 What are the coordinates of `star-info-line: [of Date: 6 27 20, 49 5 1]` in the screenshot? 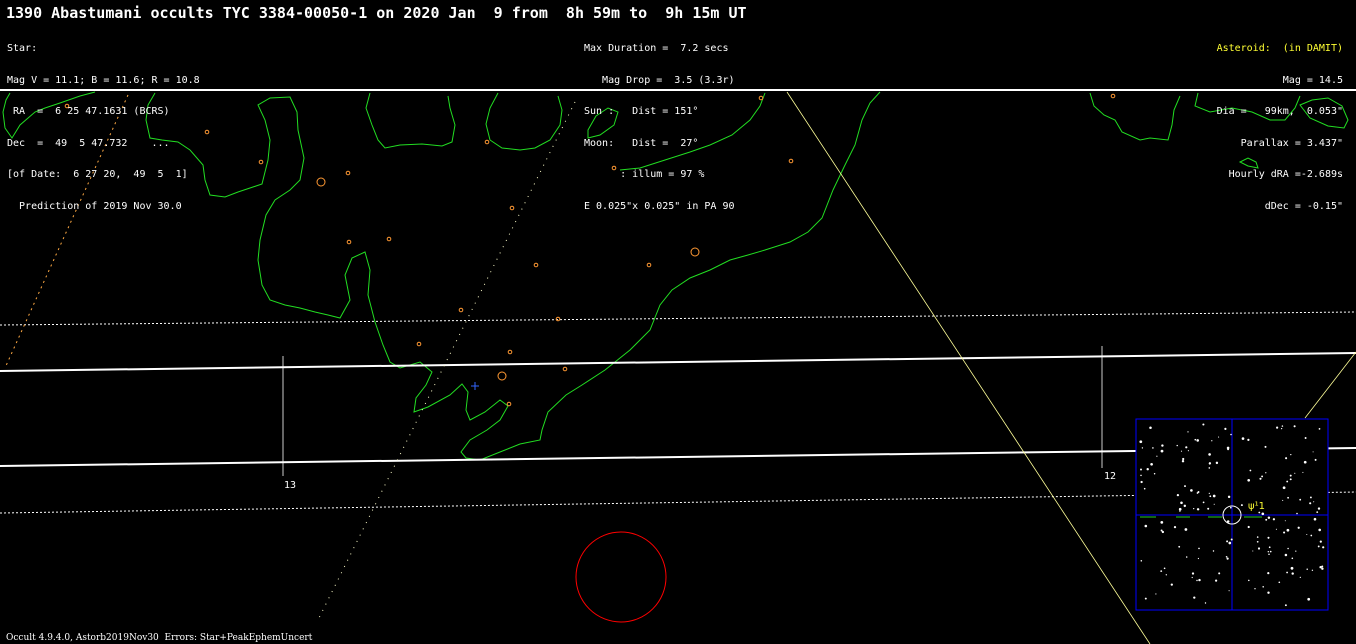 It's located at (97, 174).